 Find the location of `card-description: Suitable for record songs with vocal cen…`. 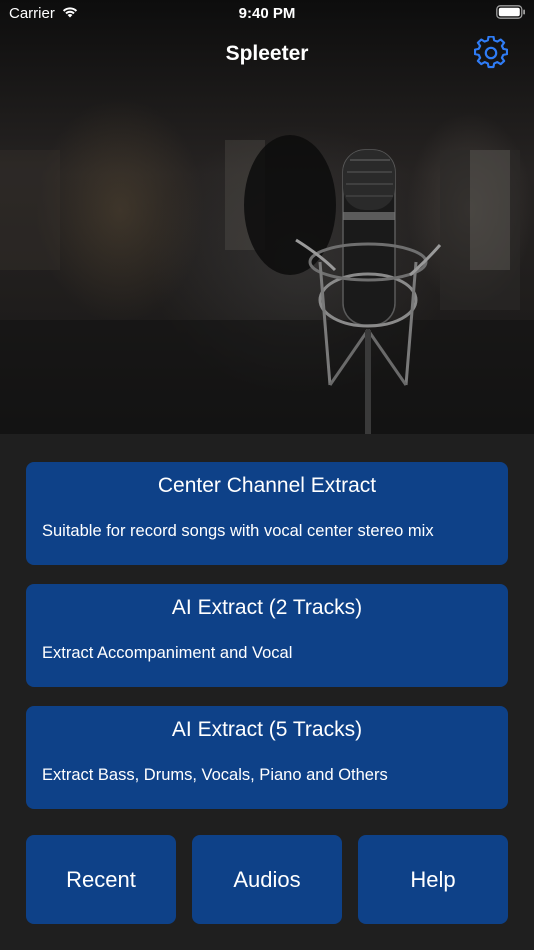

card-description: Suitable for record songs with vocal cen… is located at coordinates (238, 531).